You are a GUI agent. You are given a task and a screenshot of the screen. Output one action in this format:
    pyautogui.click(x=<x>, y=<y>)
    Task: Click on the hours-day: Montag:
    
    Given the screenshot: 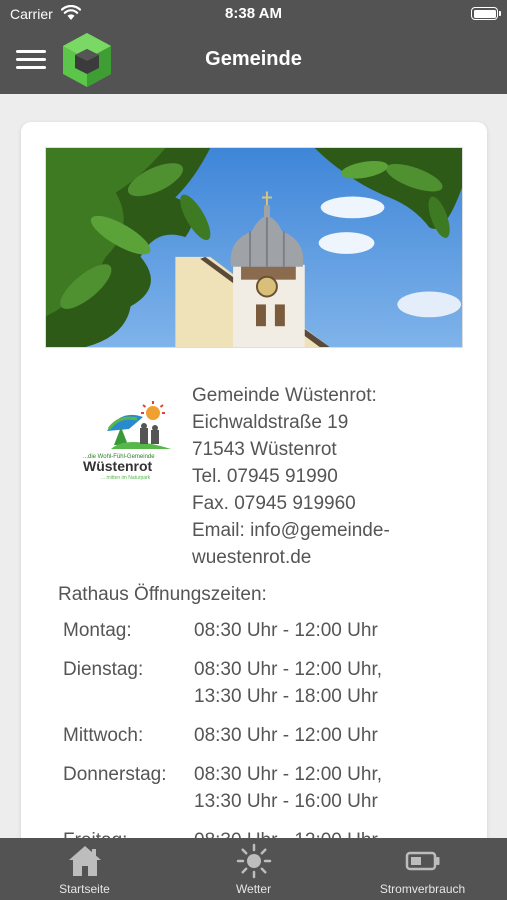 What is the action you would take?
    pyautogui.click(x=97, y=630)
    